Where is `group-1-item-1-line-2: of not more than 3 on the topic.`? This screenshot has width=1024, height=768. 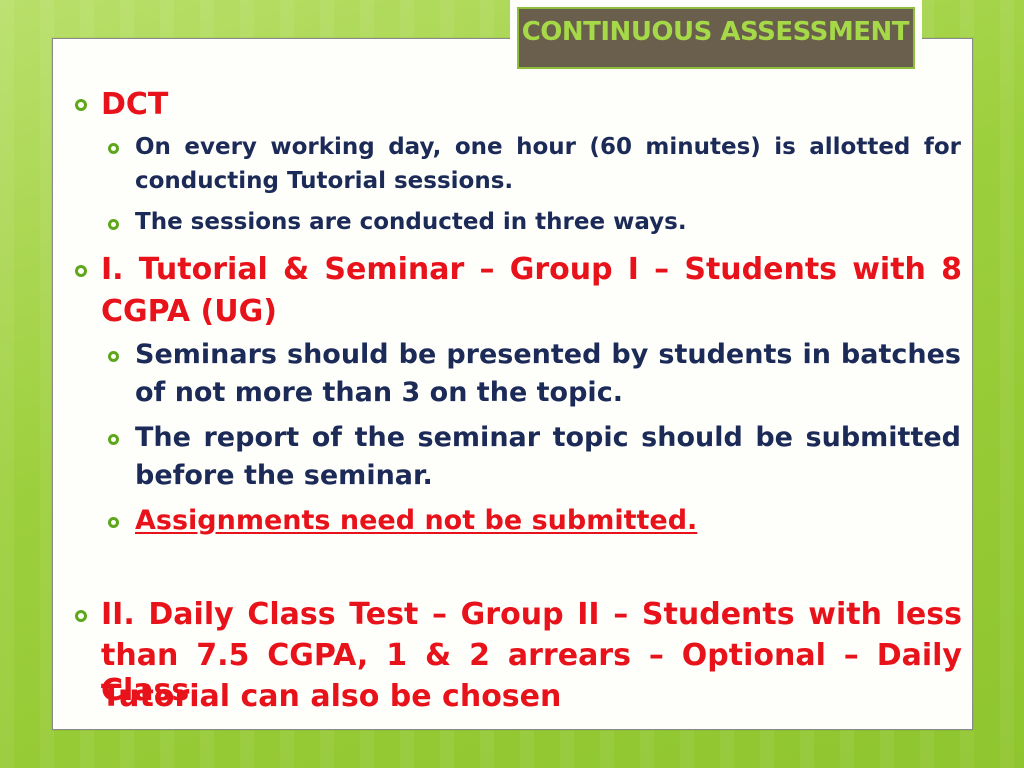
group-1-item-1-line-2: of not more than 3 on the topic. is located at coordinates (379, 392).